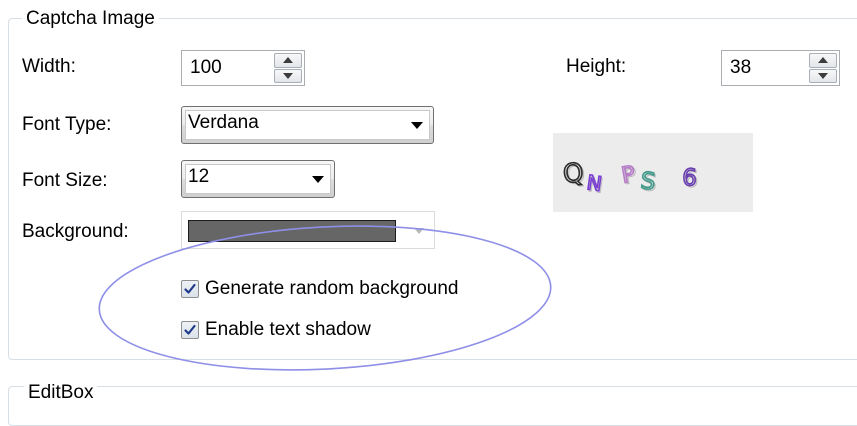 The image size is (857, 426). I want to click on width-spin-down-button, so click(288, 75).